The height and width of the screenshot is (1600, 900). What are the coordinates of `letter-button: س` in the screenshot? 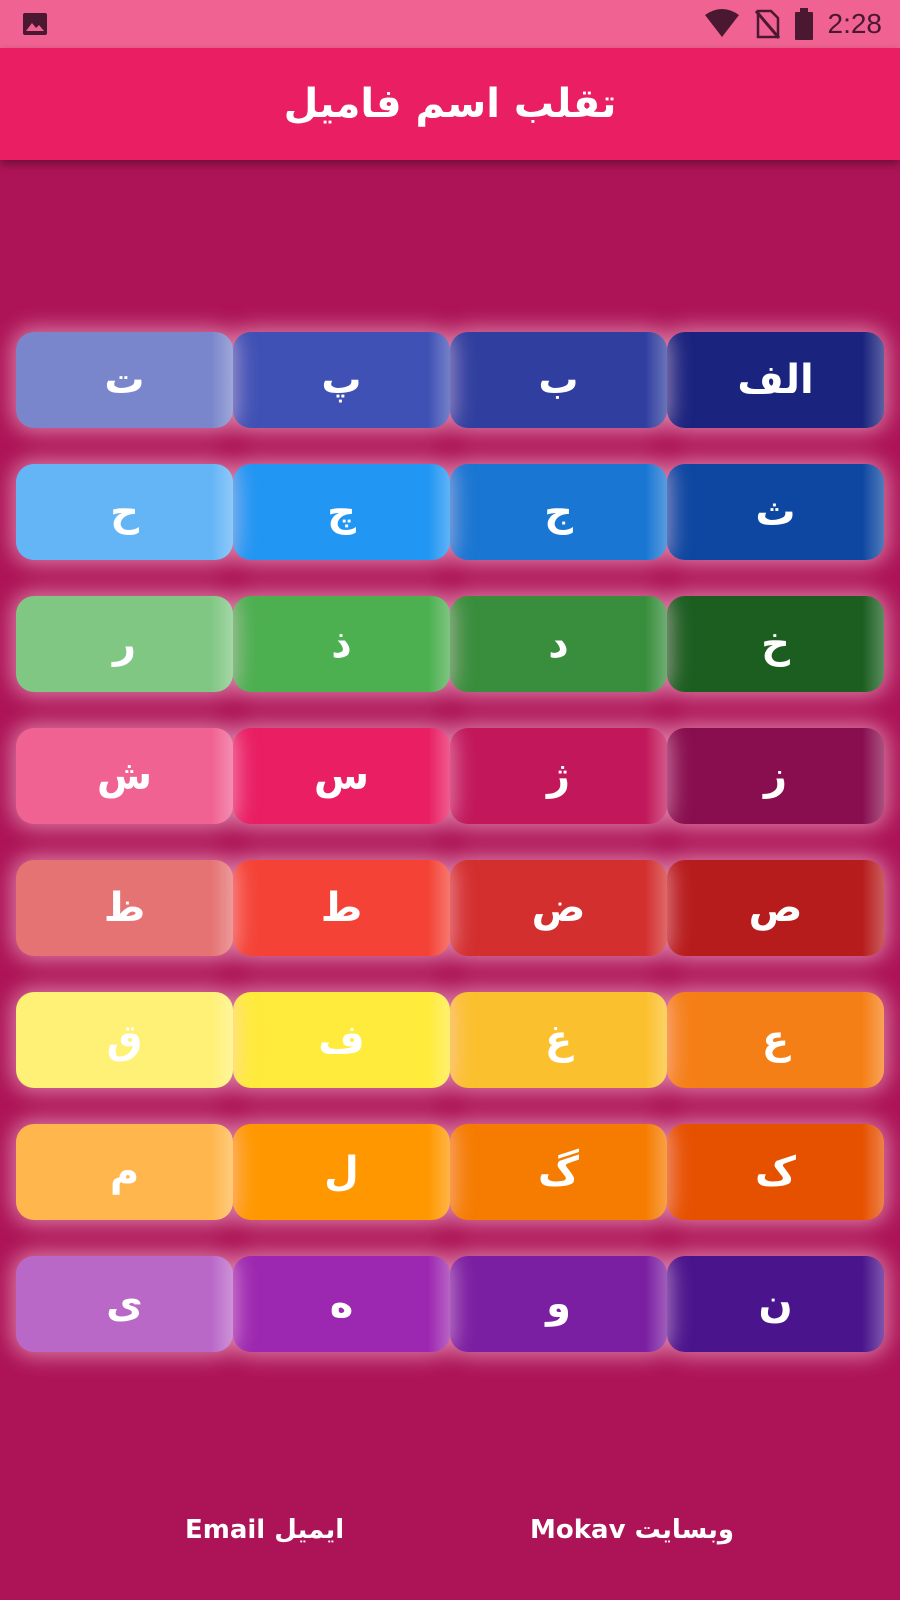 It's located at (341, 776).